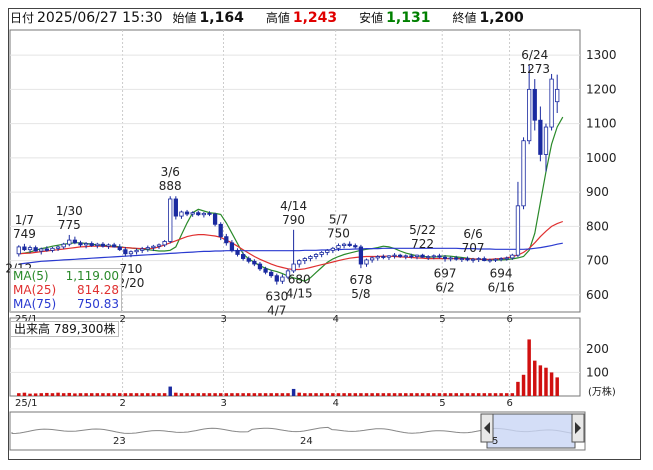 This screenshot has height=470, width=653. Describe the element at coordinates (170, 172) in the screenshot. I see `annotation-high-date: 3/6` at that location.